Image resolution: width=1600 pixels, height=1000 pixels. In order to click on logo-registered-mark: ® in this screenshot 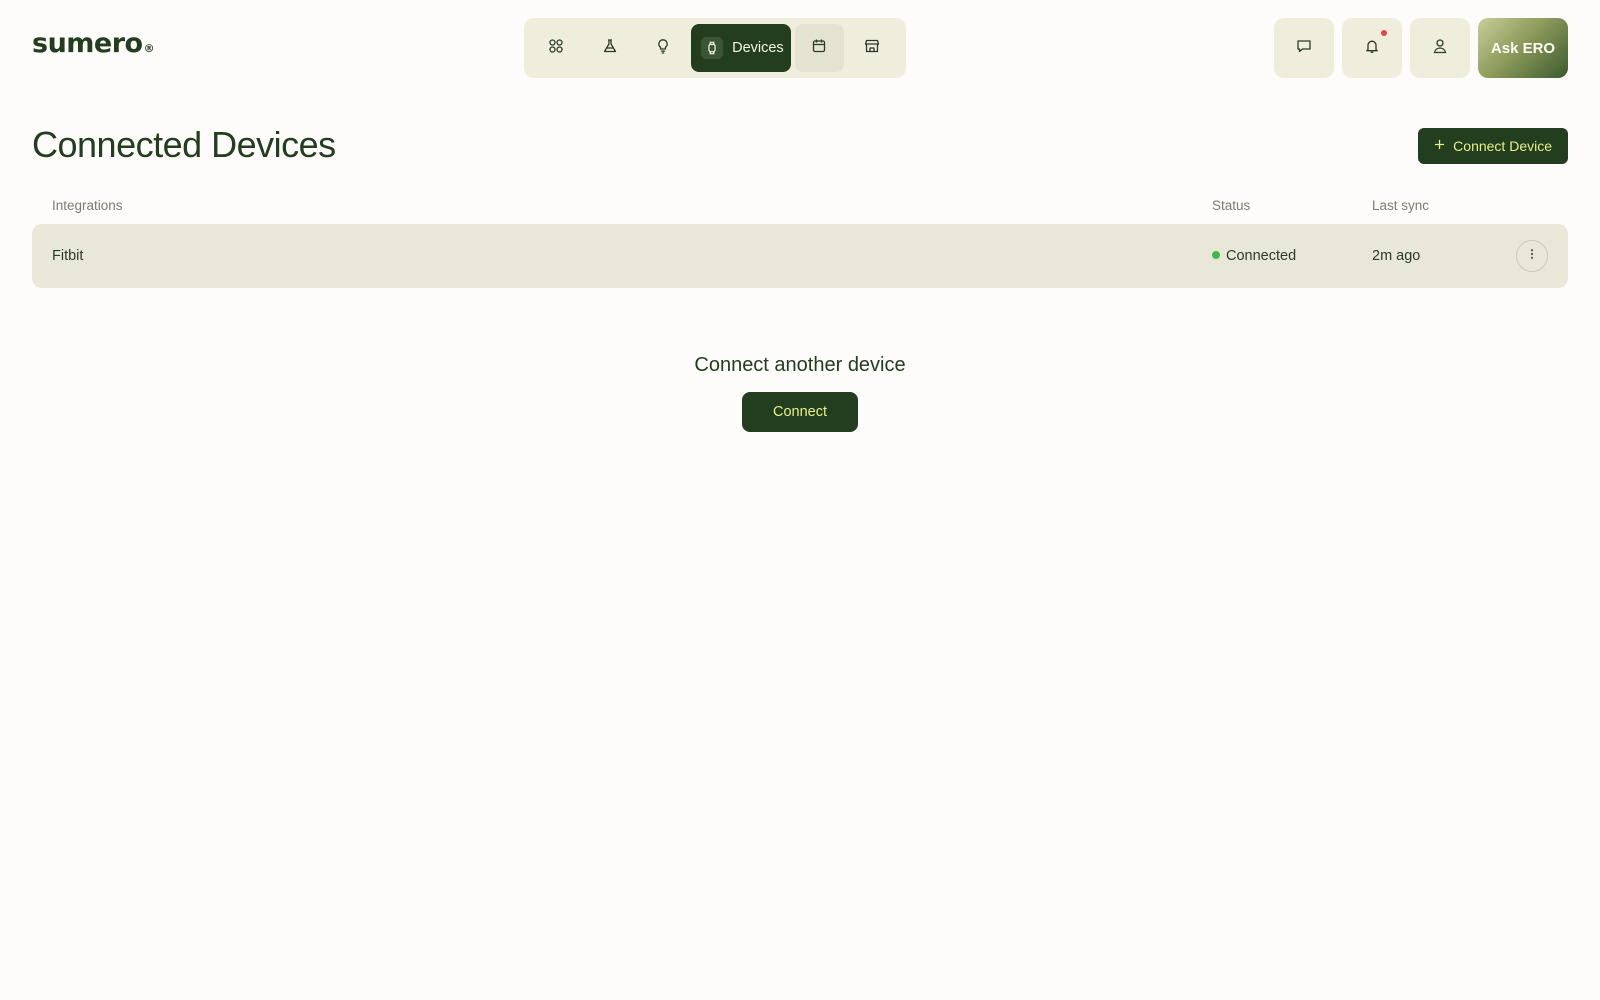, I will do `click(149, 48)`.